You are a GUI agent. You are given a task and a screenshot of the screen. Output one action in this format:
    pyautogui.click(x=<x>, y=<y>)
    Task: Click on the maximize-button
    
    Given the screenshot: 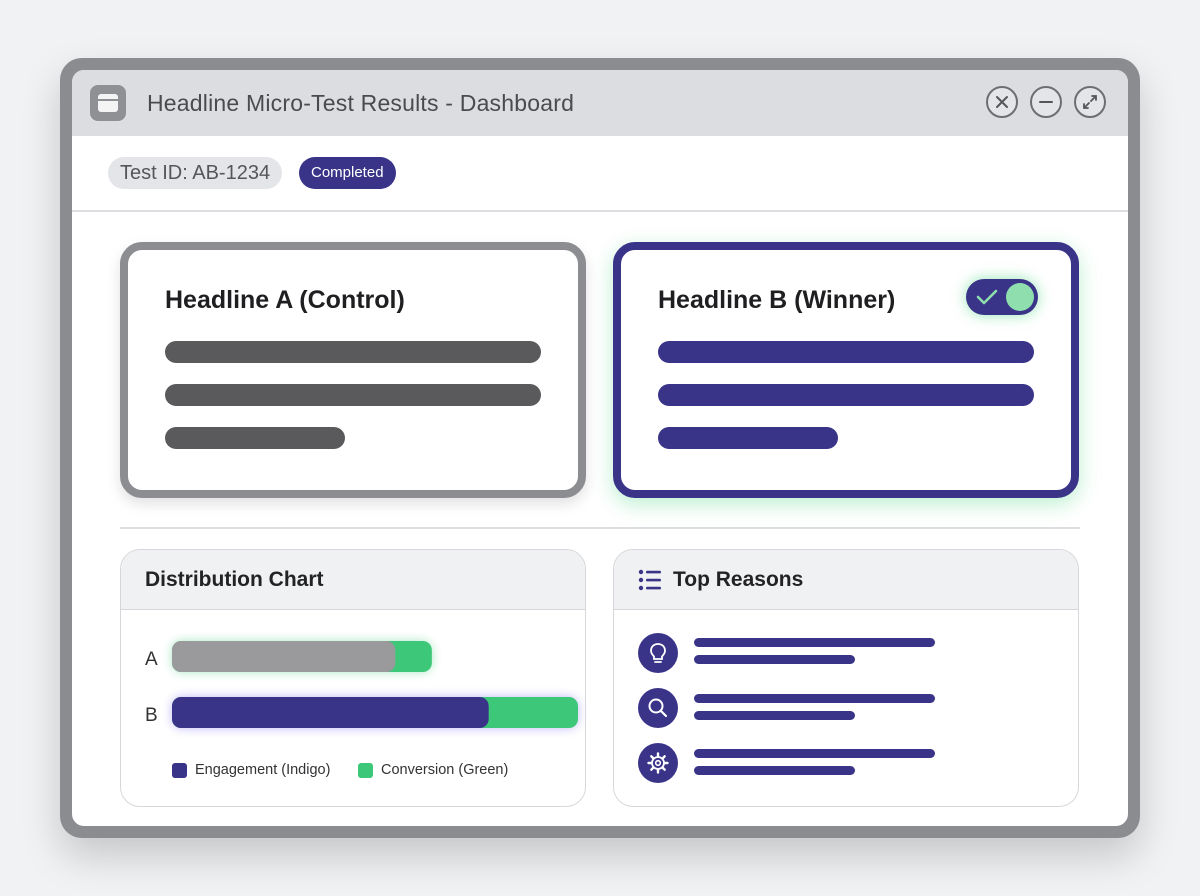 What is the action you would take?
    pyautogui.click(x=1090, y=102)
    